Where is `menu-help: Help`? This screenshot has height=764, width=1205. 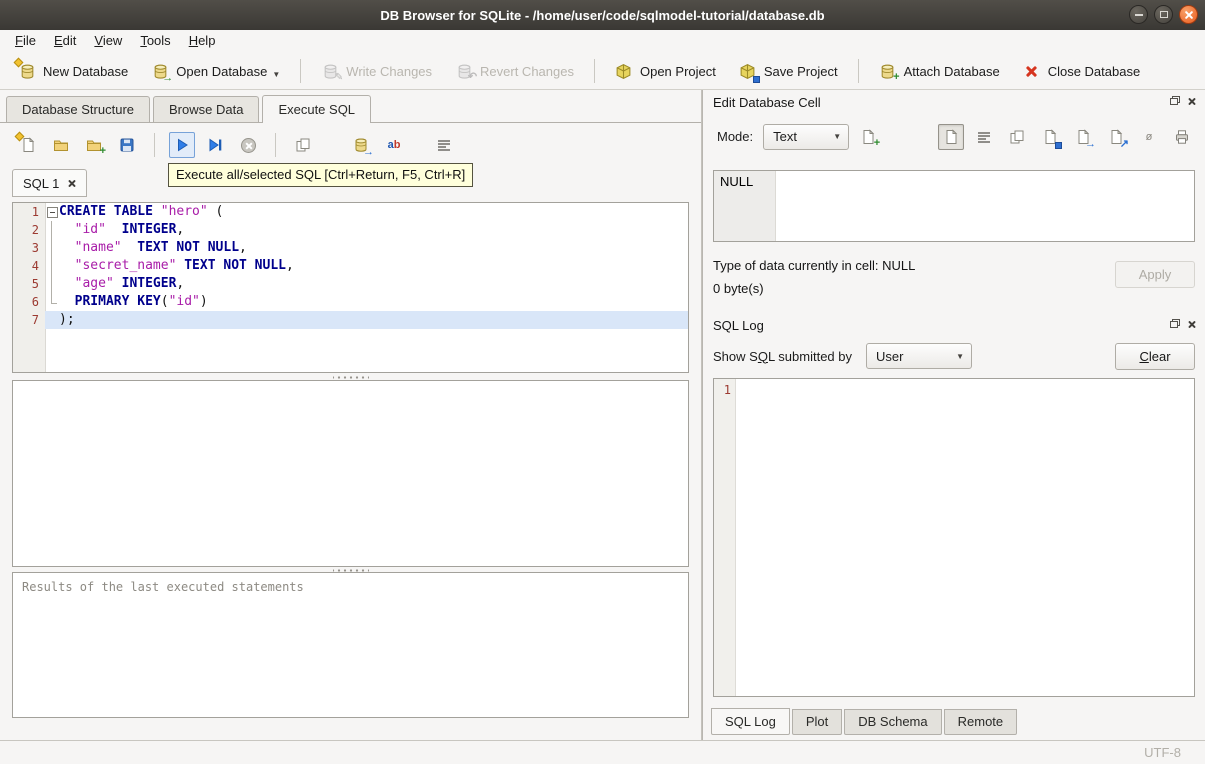 menu-help: Help is located at coordinates (202, 41).